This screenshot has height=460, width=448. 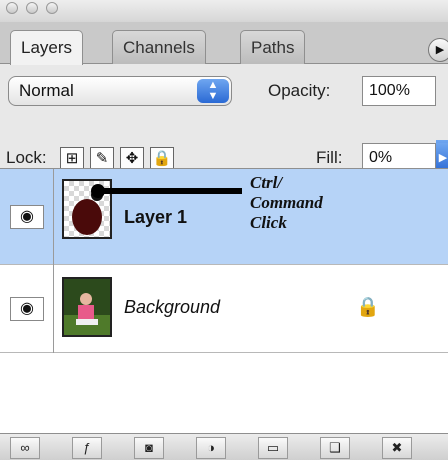 I want to click on layer-mask-icon: ◙, so click(x=149, y=448).